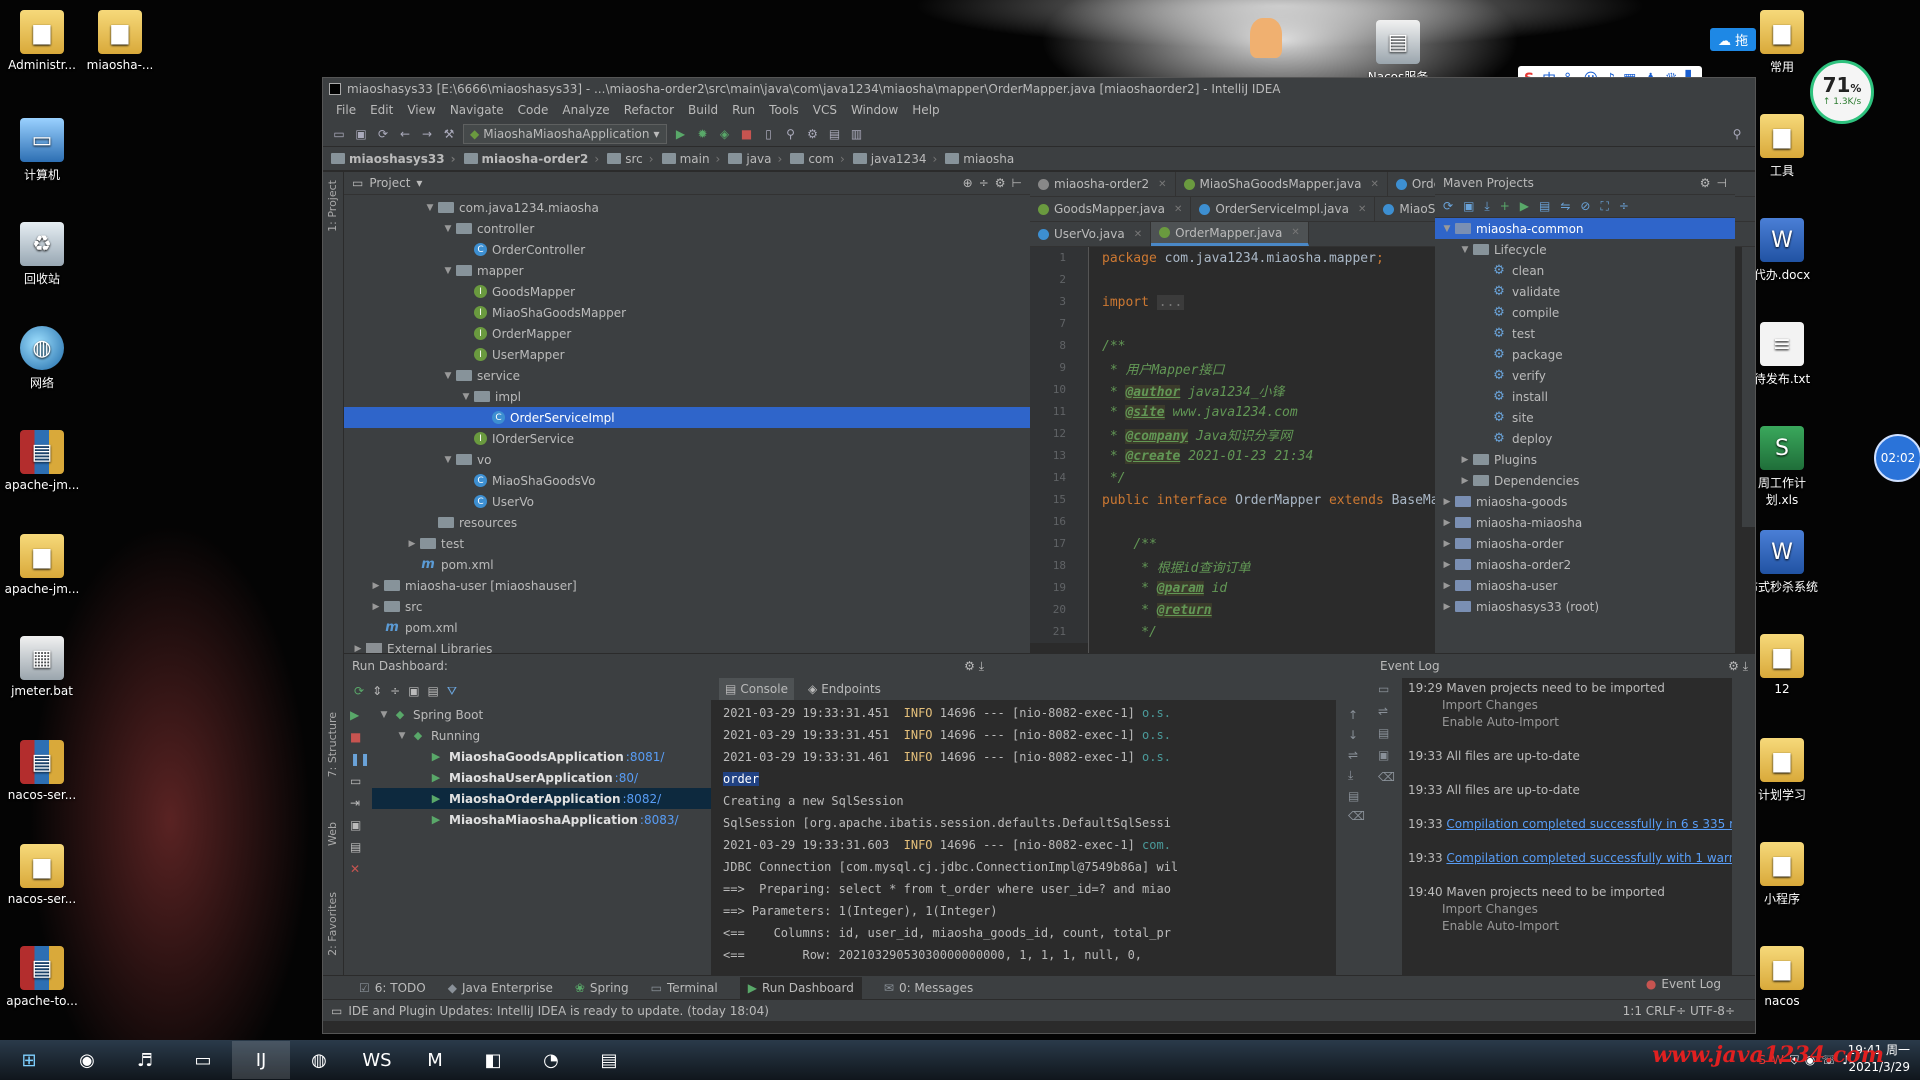  I want to click on menu-navigate: Navigate, so click(477, 110).